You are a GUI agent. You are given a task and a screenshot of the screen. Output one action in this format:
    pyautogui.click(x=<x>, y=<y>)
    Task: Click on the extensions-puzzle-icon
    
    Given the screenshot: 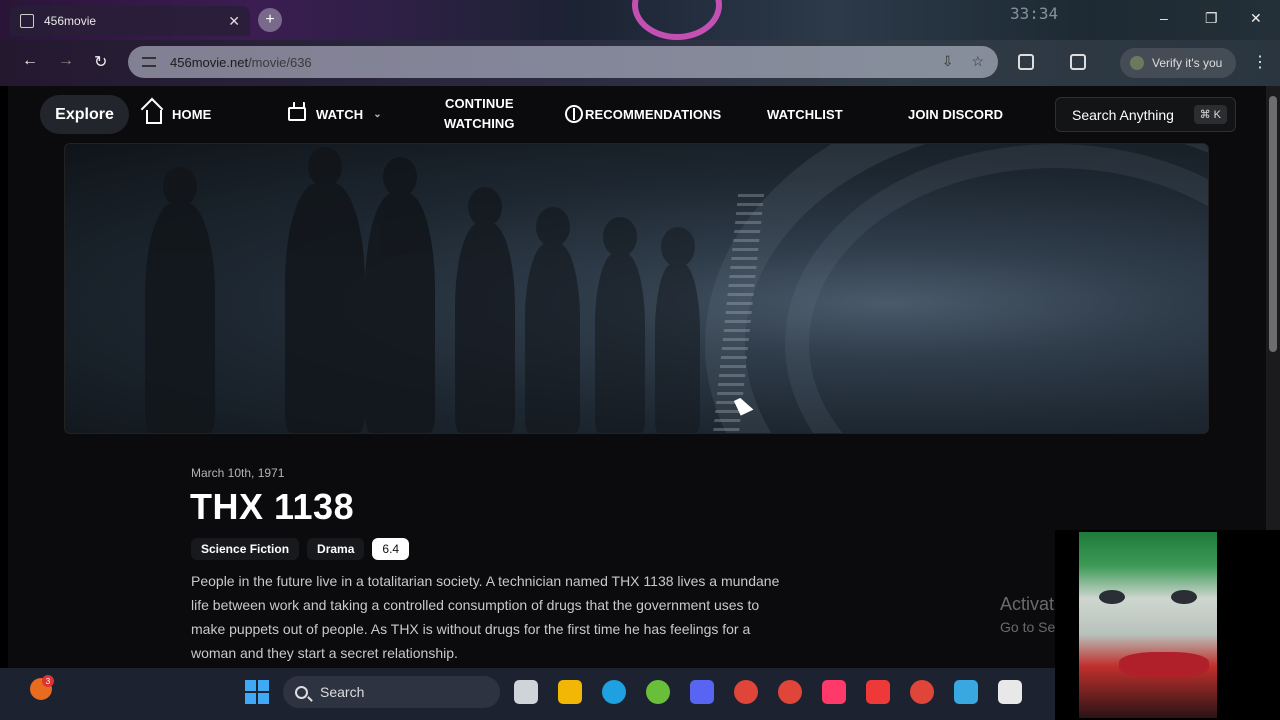 What is the action you would take?
    pyautogui.click(x=1026, y=62)
    